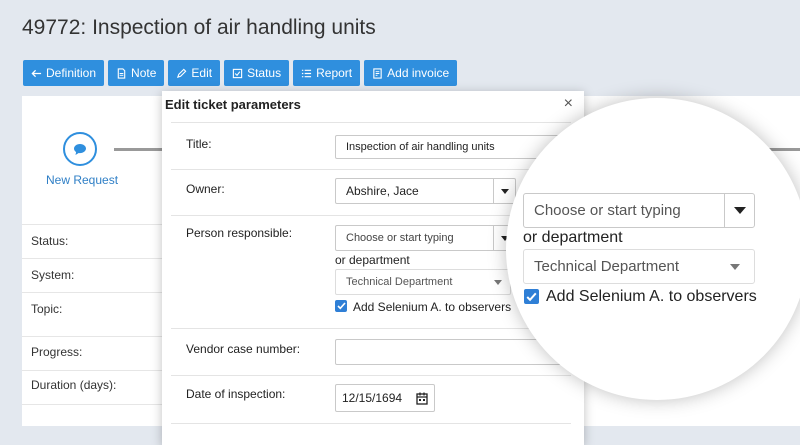  Describe the element at coordinates (57, 352) in the screenshot. I see `sidebar-label: Progress:` at that location.